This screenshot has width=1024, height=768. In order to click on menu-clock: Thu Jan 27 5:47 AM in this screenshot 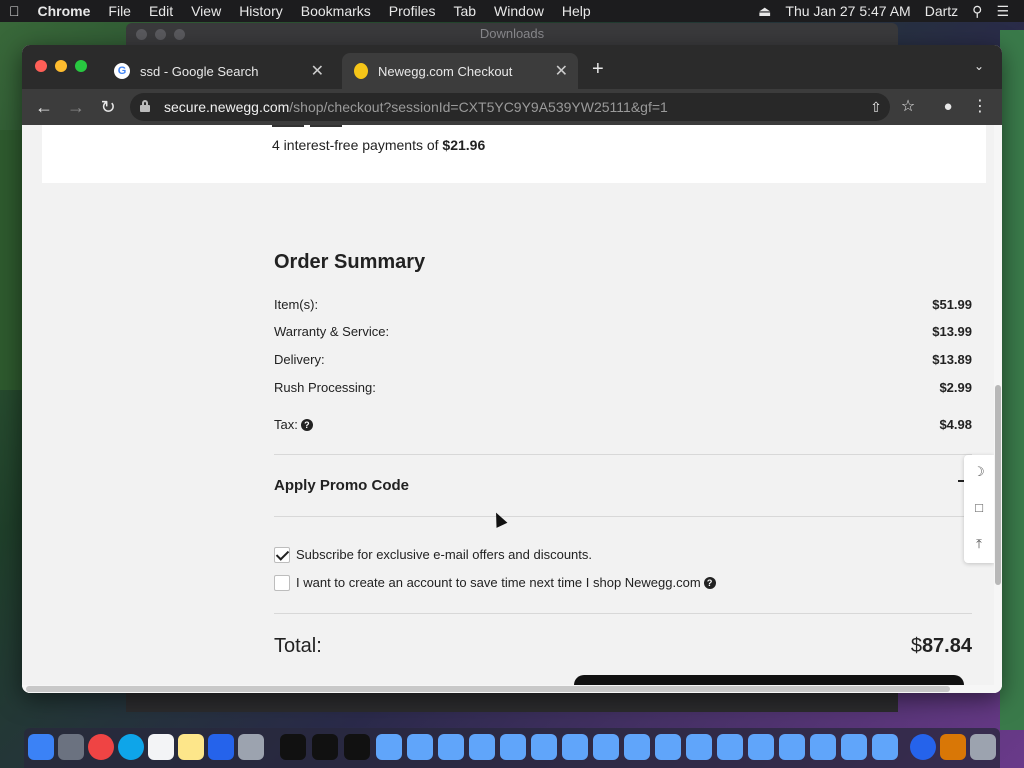, I will do `click(847, 11)`.